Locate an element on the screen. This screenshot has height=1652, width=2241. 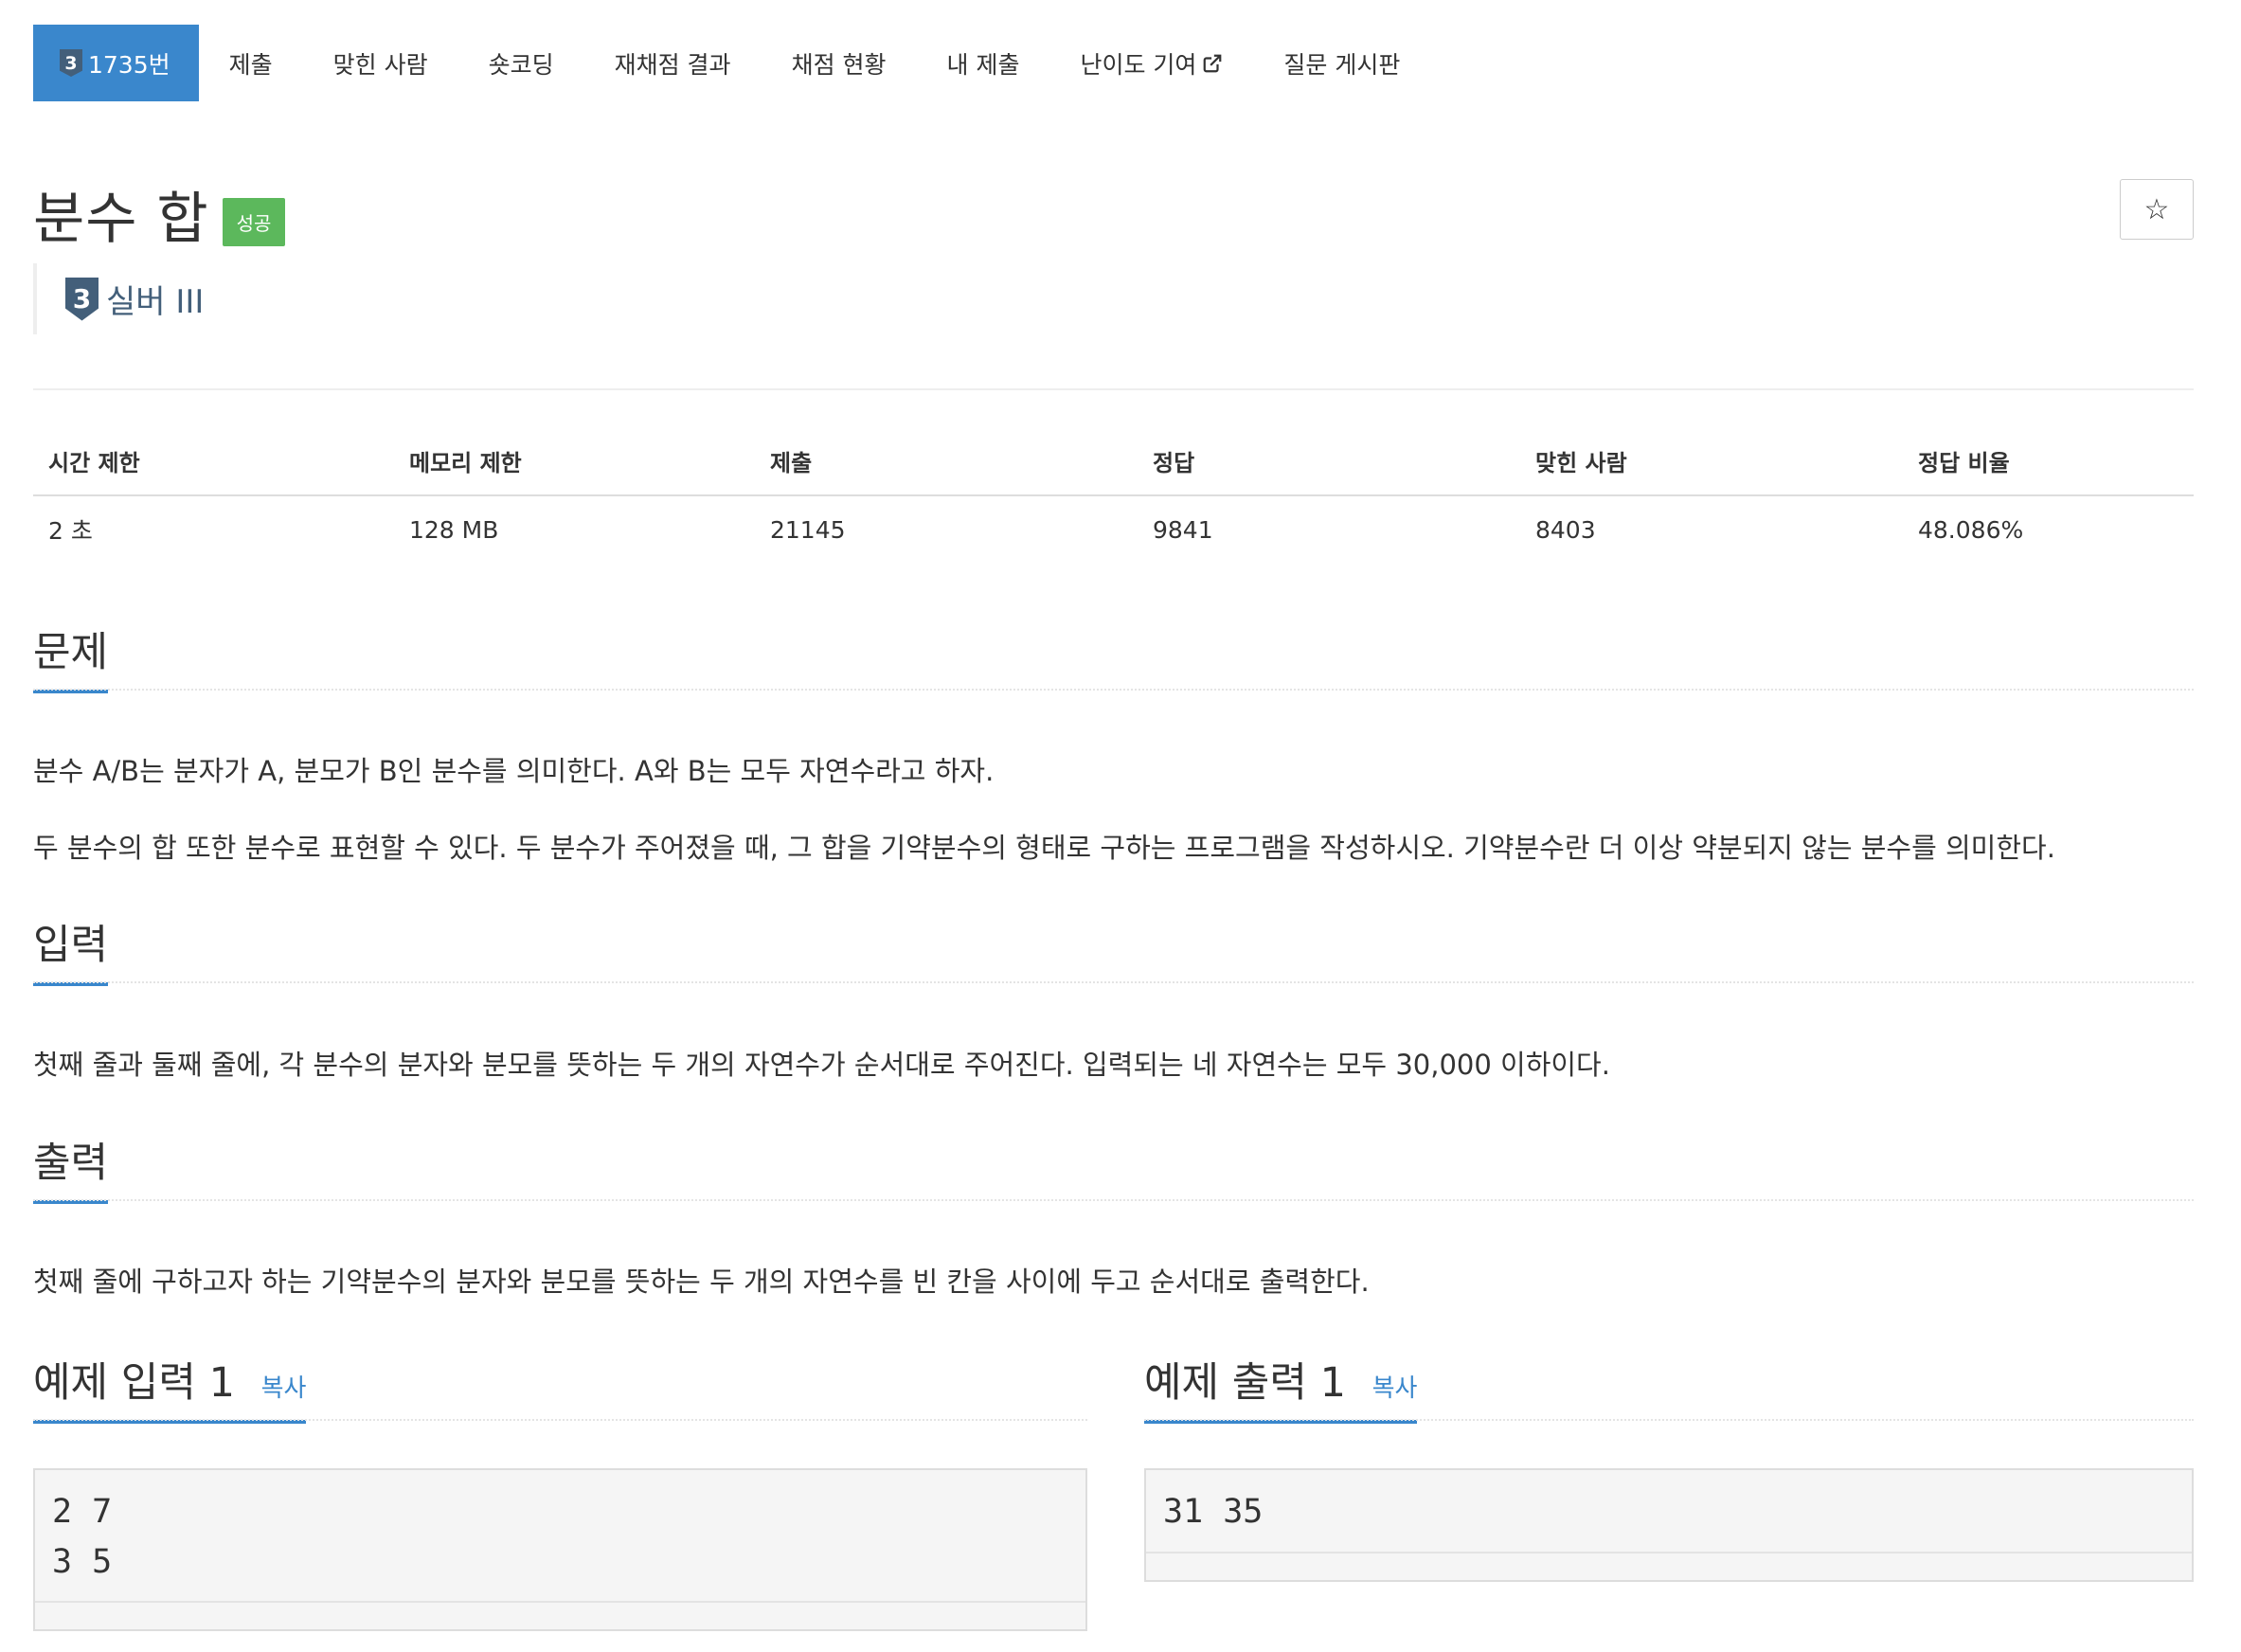
tab-difficulty-label: 난이도 기여 is located at coordinates (1138, 64).